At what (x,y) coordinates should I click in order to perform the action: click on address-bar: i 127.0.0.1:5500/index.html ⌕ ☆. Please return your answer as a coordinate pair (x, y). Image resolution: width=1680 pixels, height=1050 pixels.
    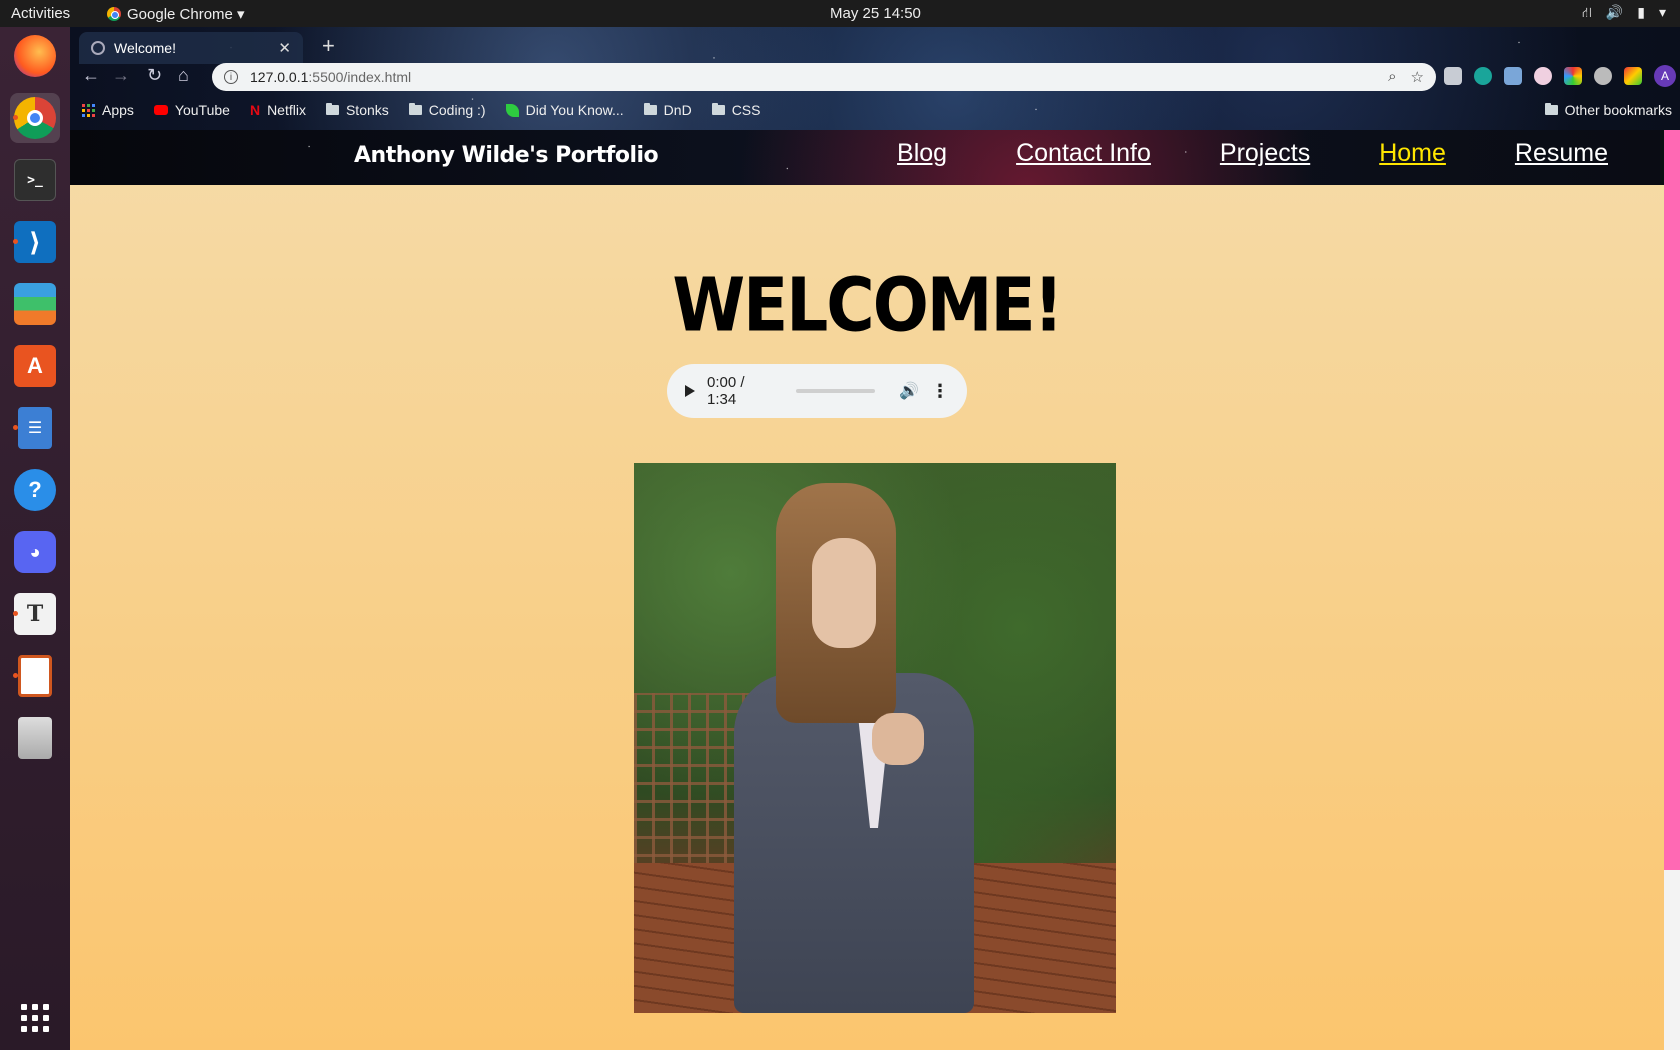
    Looking at the image, I should click on (824, 77).